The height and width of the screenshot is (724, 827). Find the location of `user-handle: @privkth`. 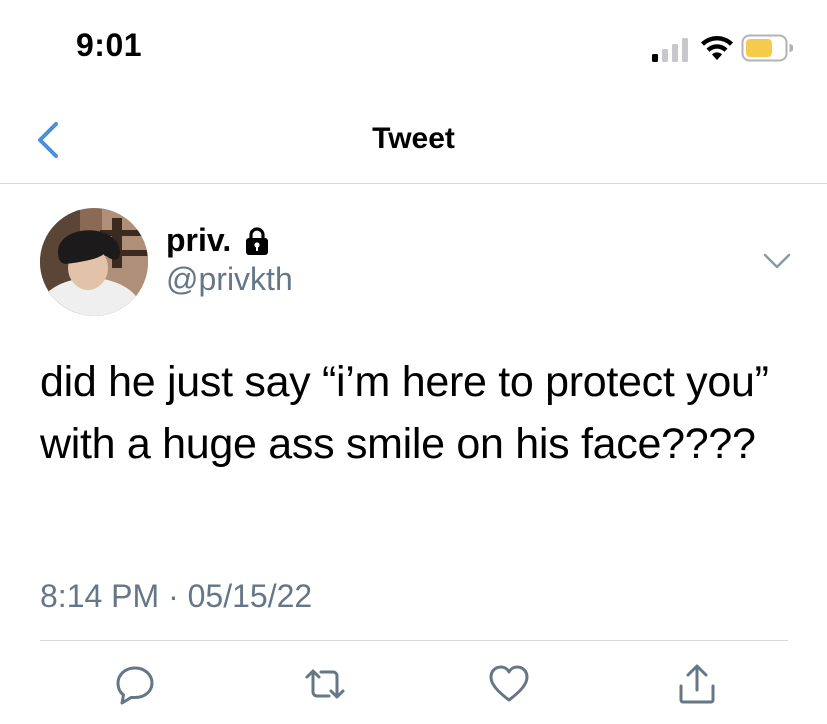

user-handle: @privkth is located at coordinates (229, 279).